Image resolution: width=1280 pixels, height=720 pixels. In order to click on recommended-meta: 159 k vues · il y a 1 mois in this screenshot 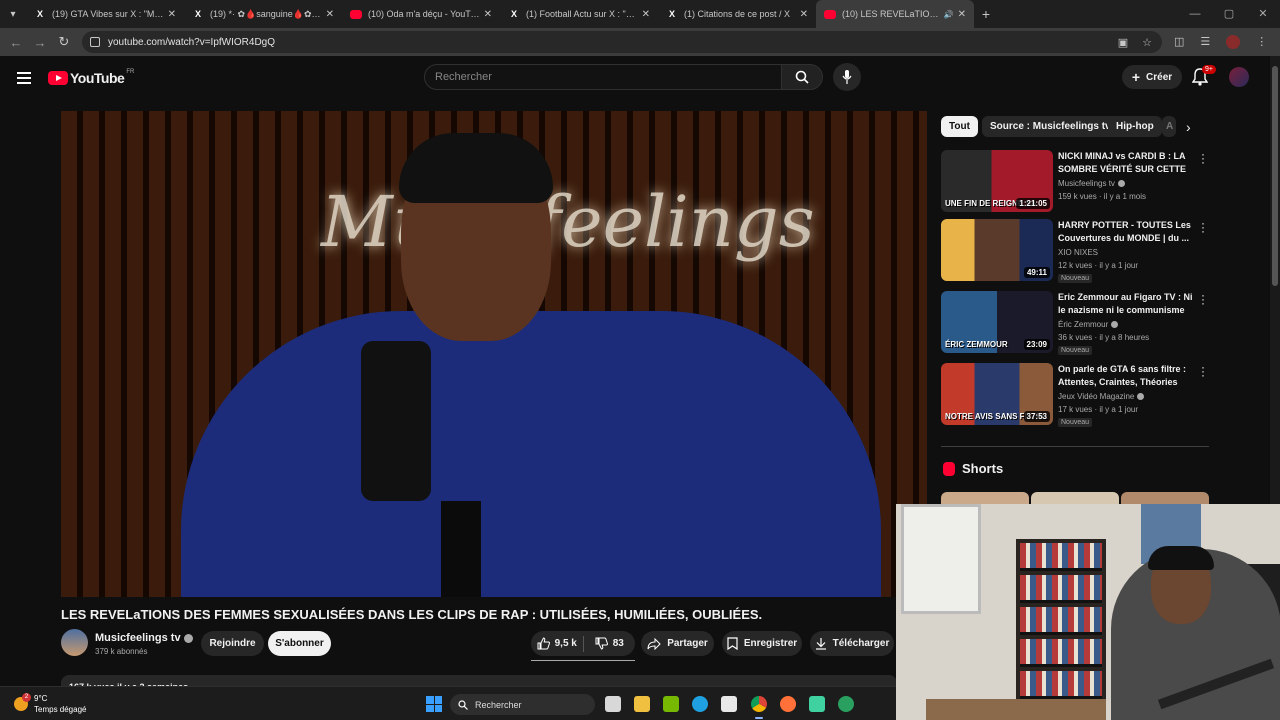, I will do `click(1102, 196)`.